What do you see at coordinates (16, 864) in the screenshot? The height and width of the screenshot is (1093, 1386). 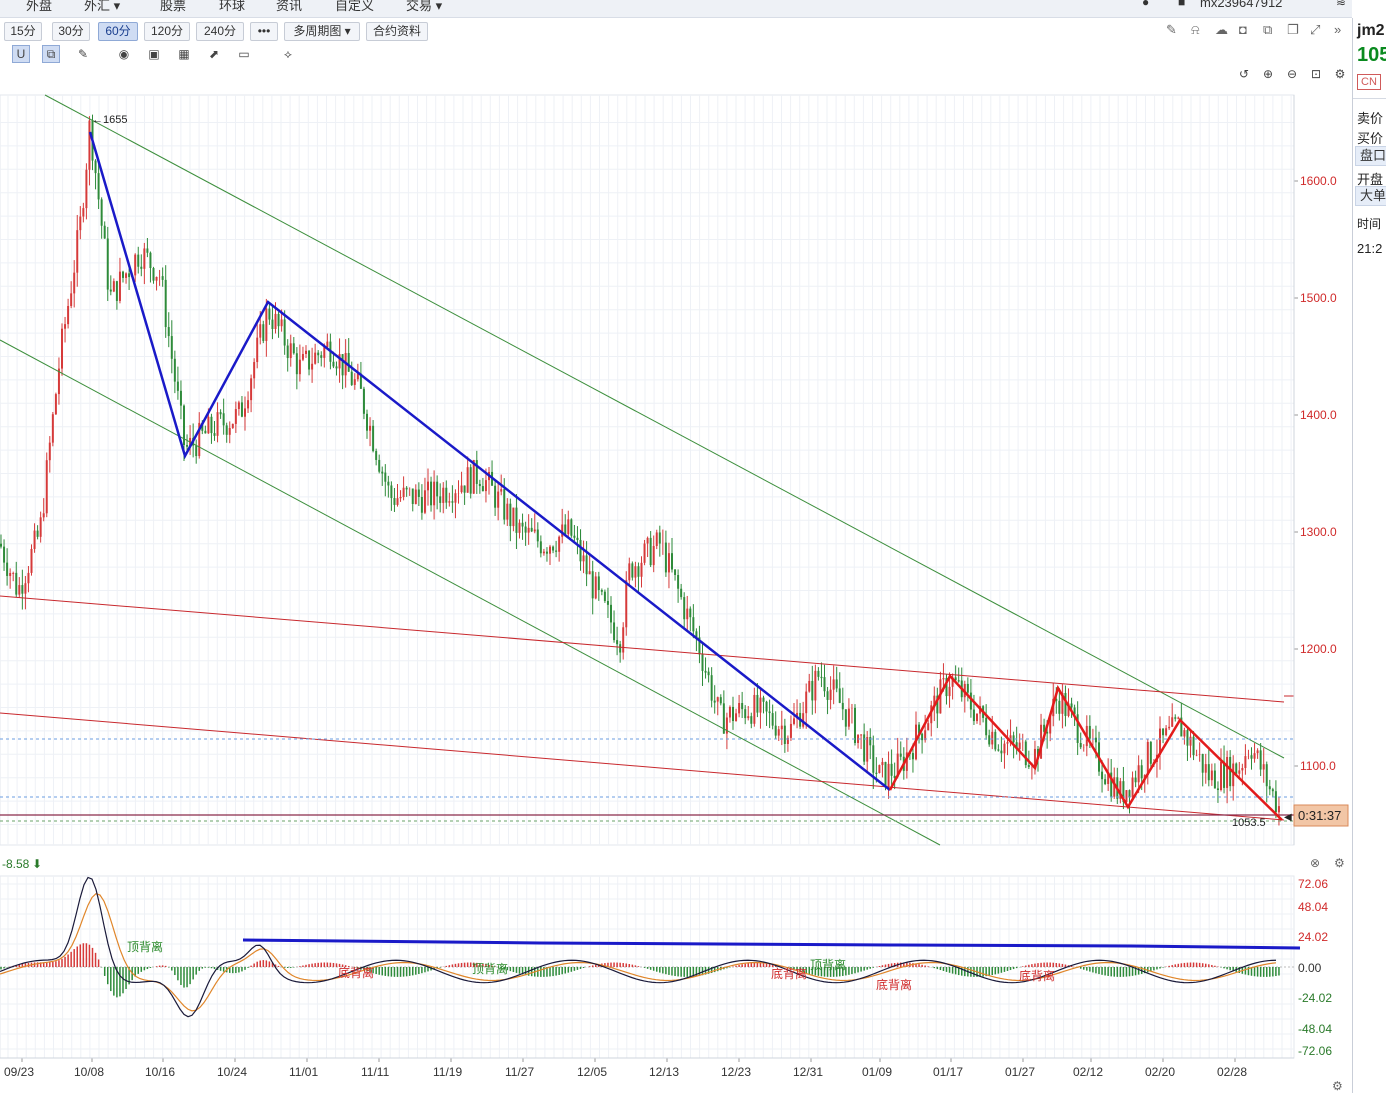 I see `indicator-readout: -8.58` at bounding box center [16, 864].